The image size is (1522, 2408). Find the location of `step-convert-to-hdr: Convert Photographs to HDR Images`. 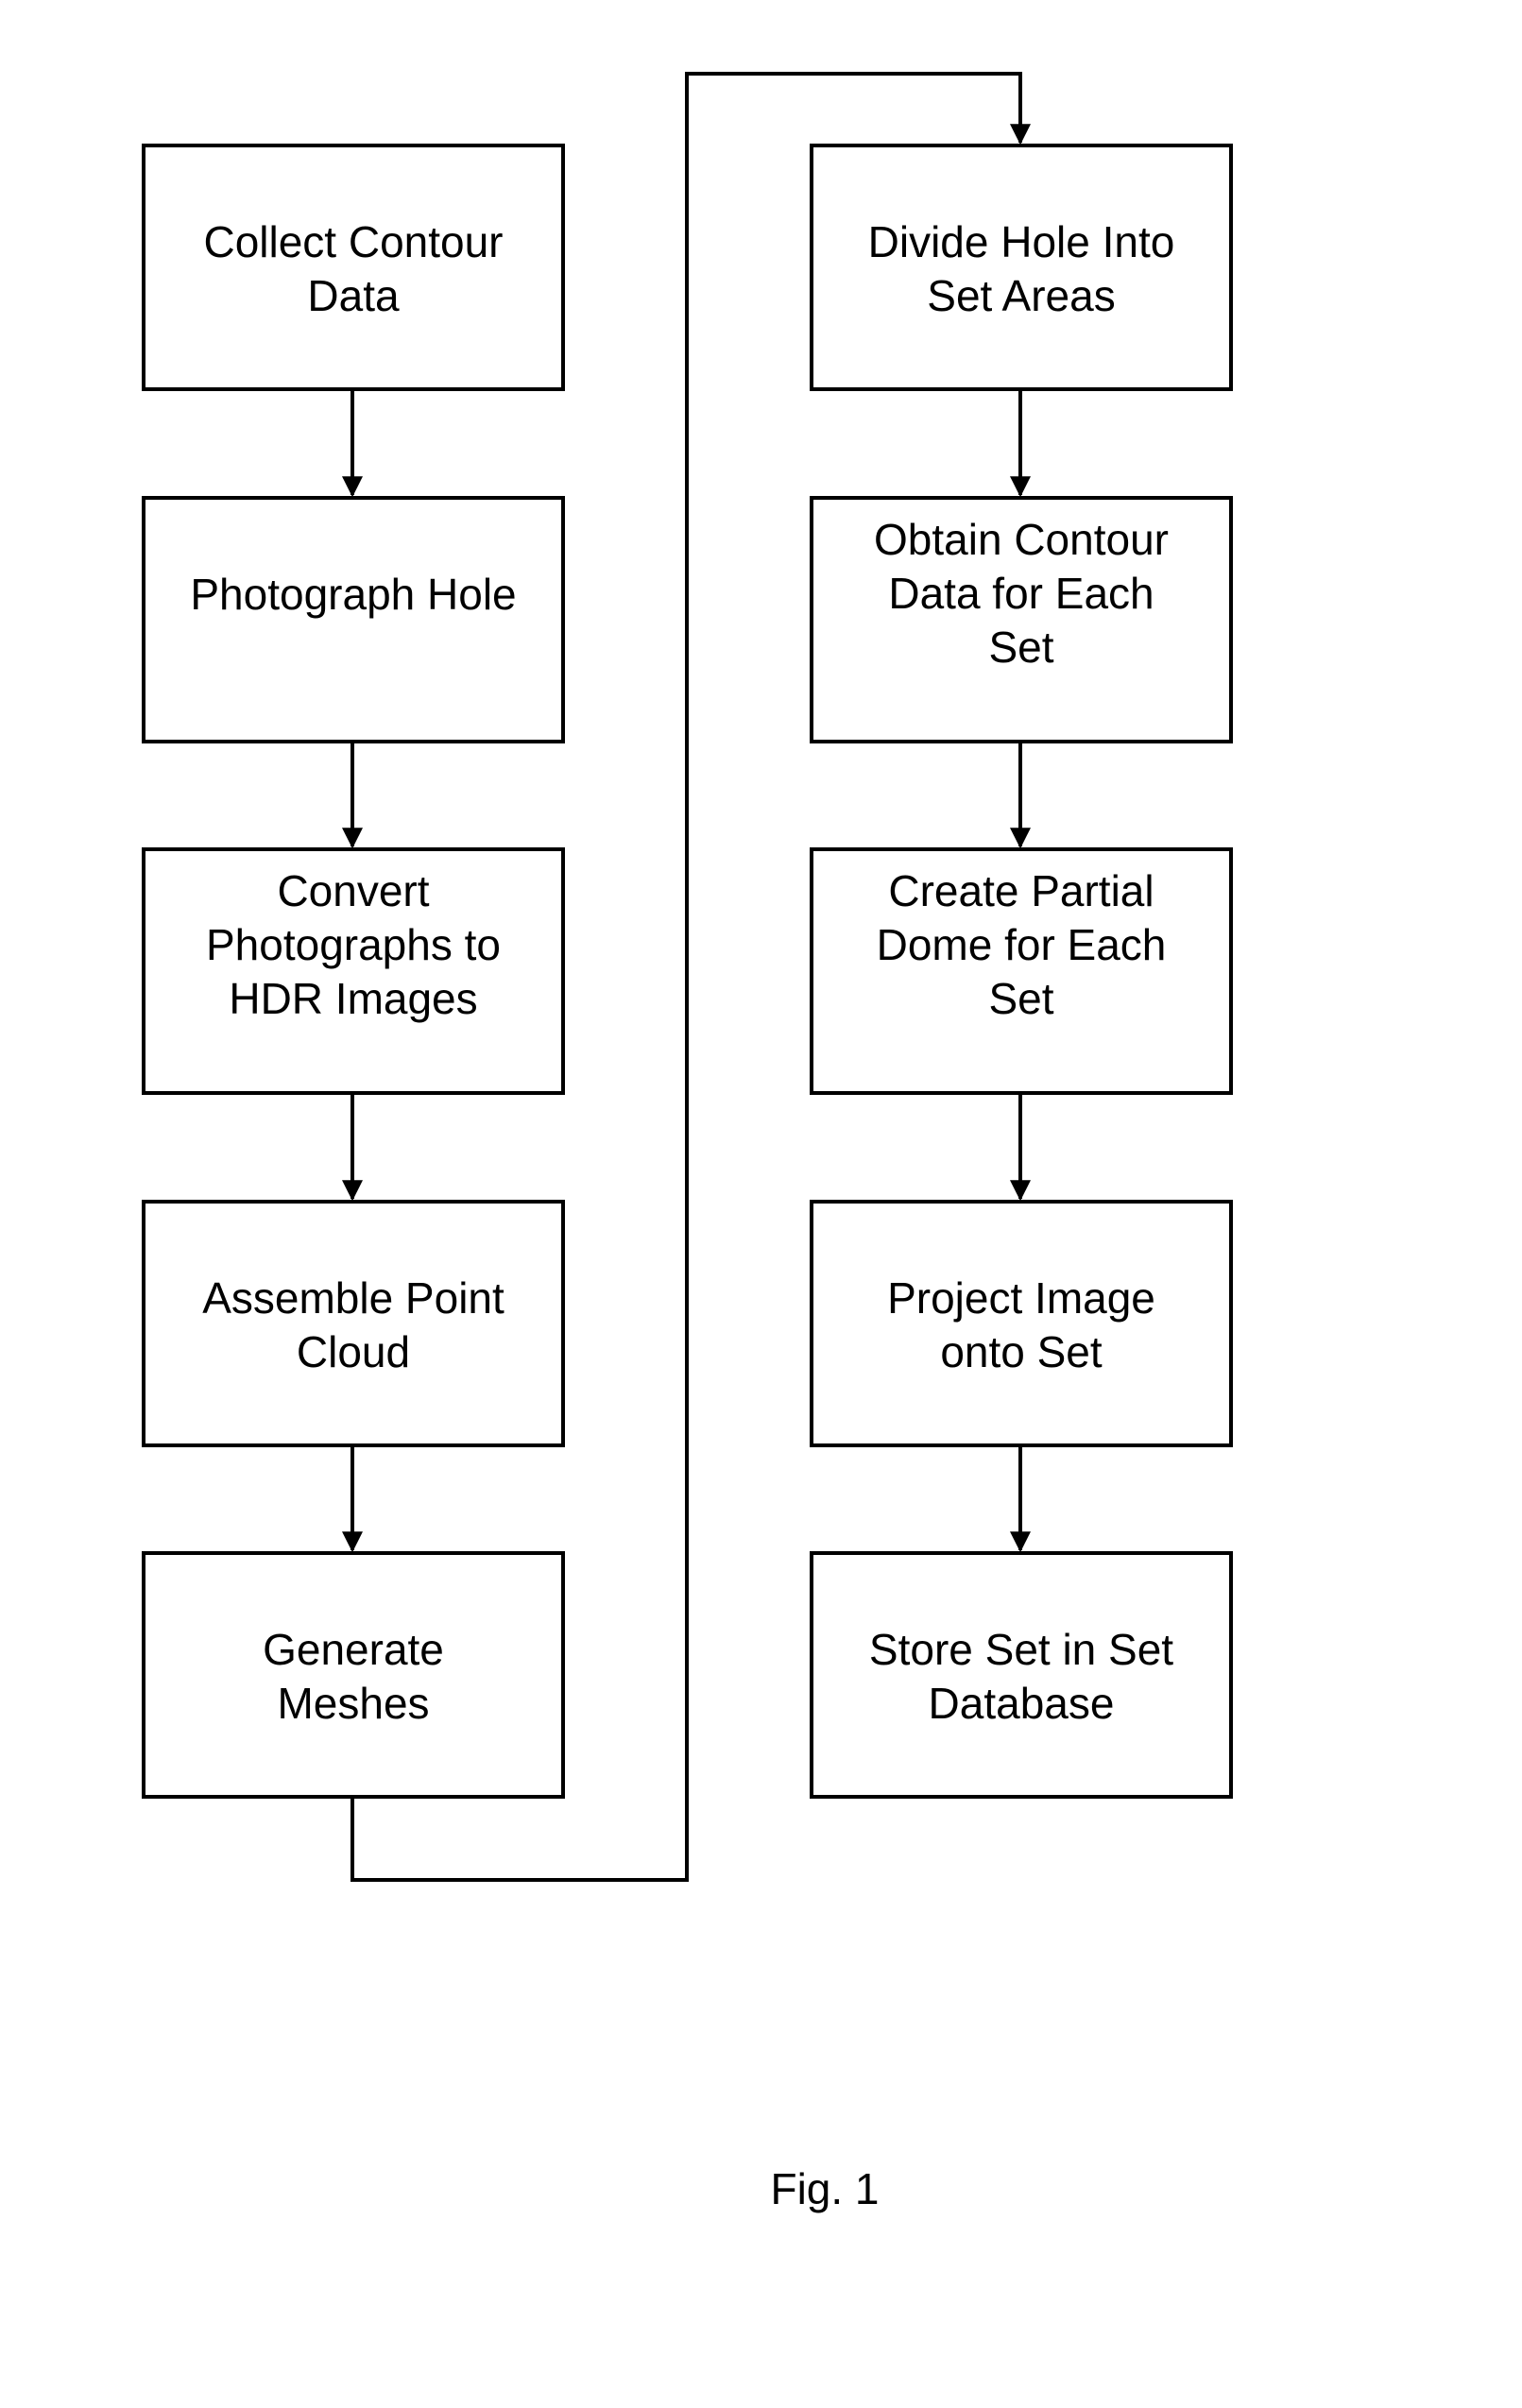

step-convert-to-hdr: Convert Photographs to HDR Images is located at coordinates (353, 971).